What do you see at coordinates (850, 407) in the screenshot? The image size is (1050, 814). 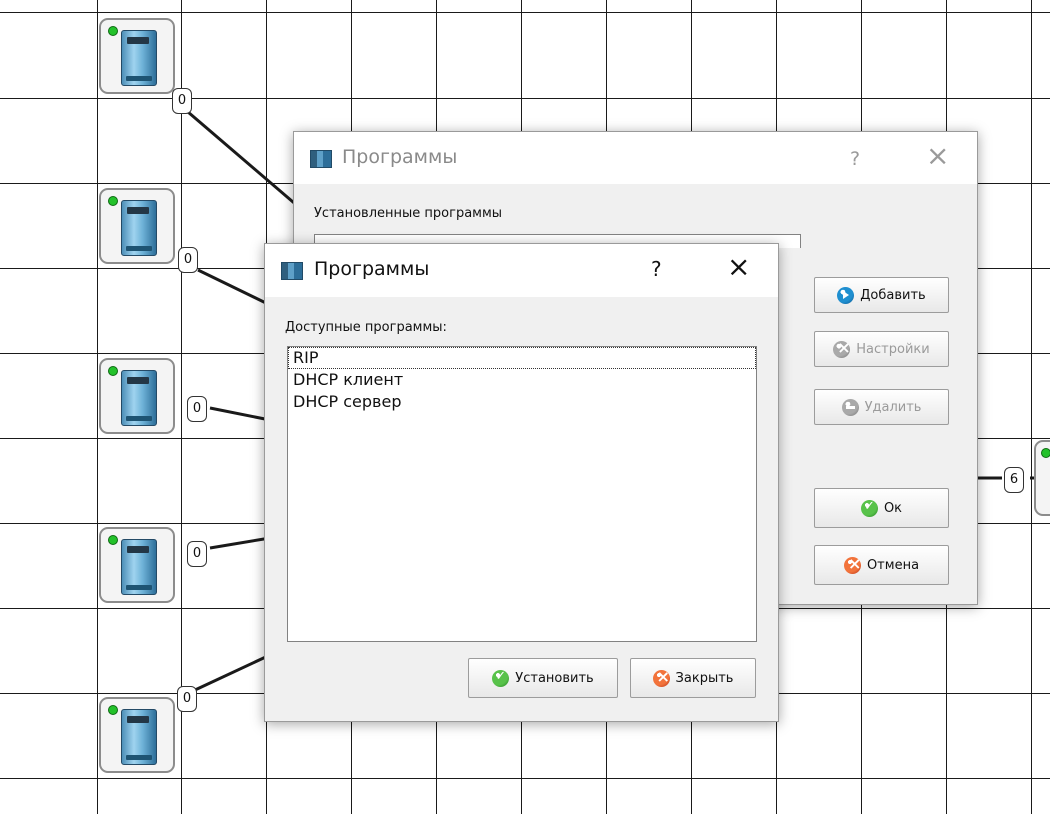 I see `delete-icon` at bounding box center [850, 407].